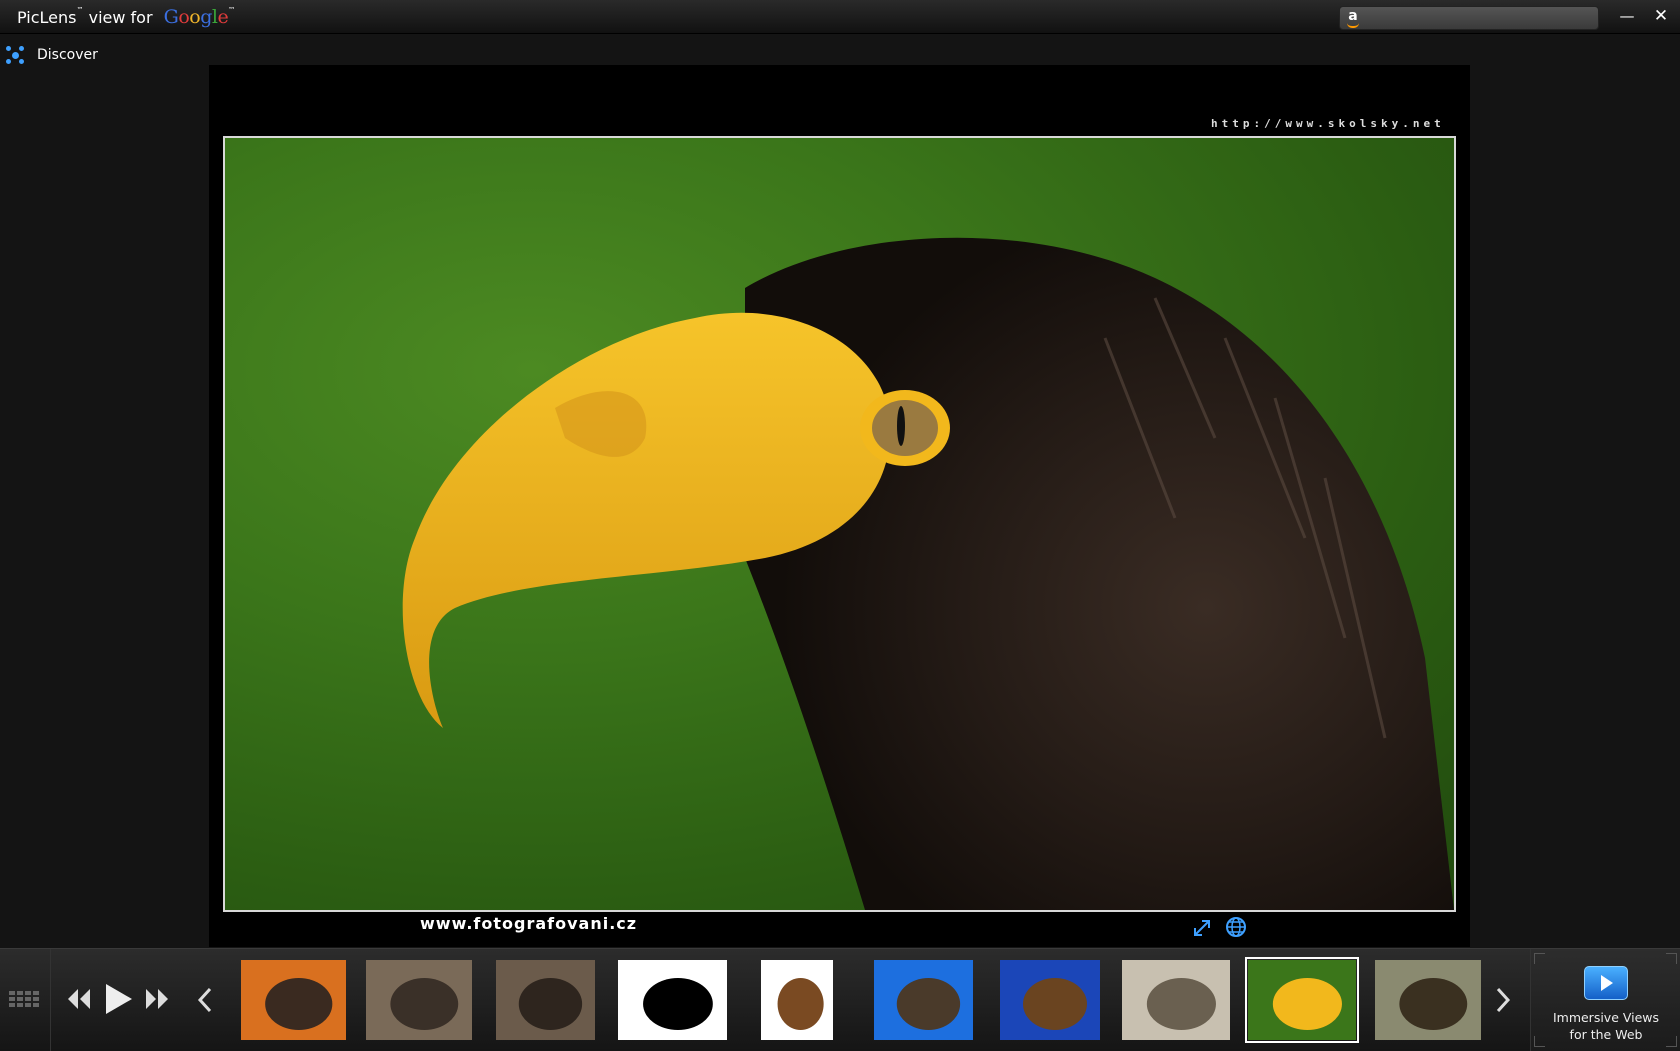  I want to click on promo-line-1: Immersive Views, so click(1606, 1017).